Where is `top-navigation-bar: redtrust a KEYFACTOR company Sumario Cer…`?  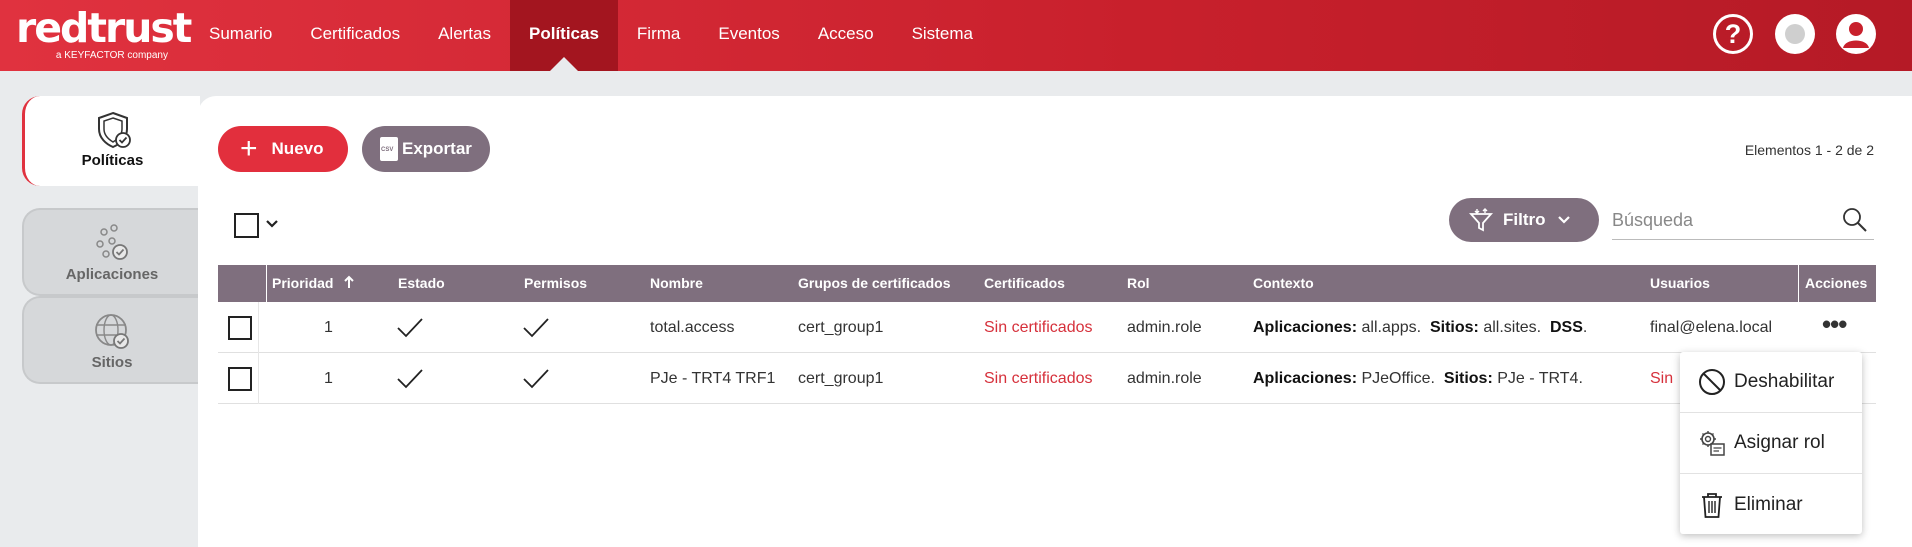 top-navigation-bar: redtrust a KEYFACTOR company Sumario Cer… is located at coordinates (956, 35).